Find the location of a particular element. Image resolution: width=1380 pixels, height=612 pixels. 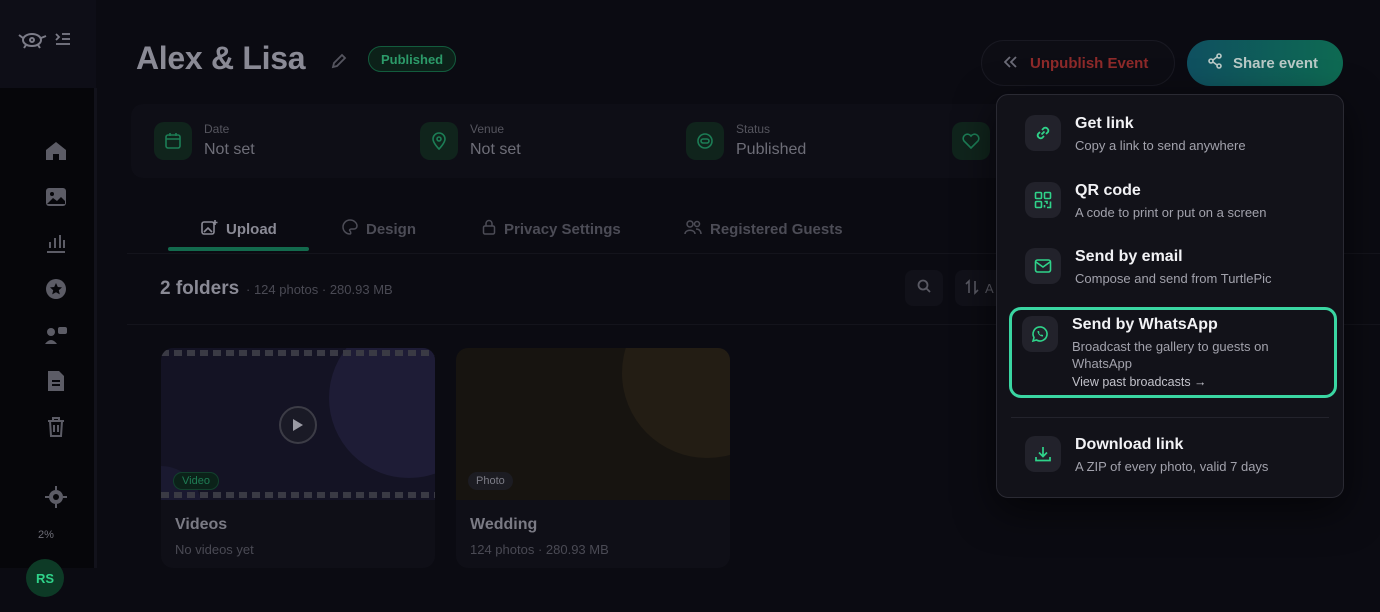

share-event-label: Share event is located at coordinates (1276, 63).